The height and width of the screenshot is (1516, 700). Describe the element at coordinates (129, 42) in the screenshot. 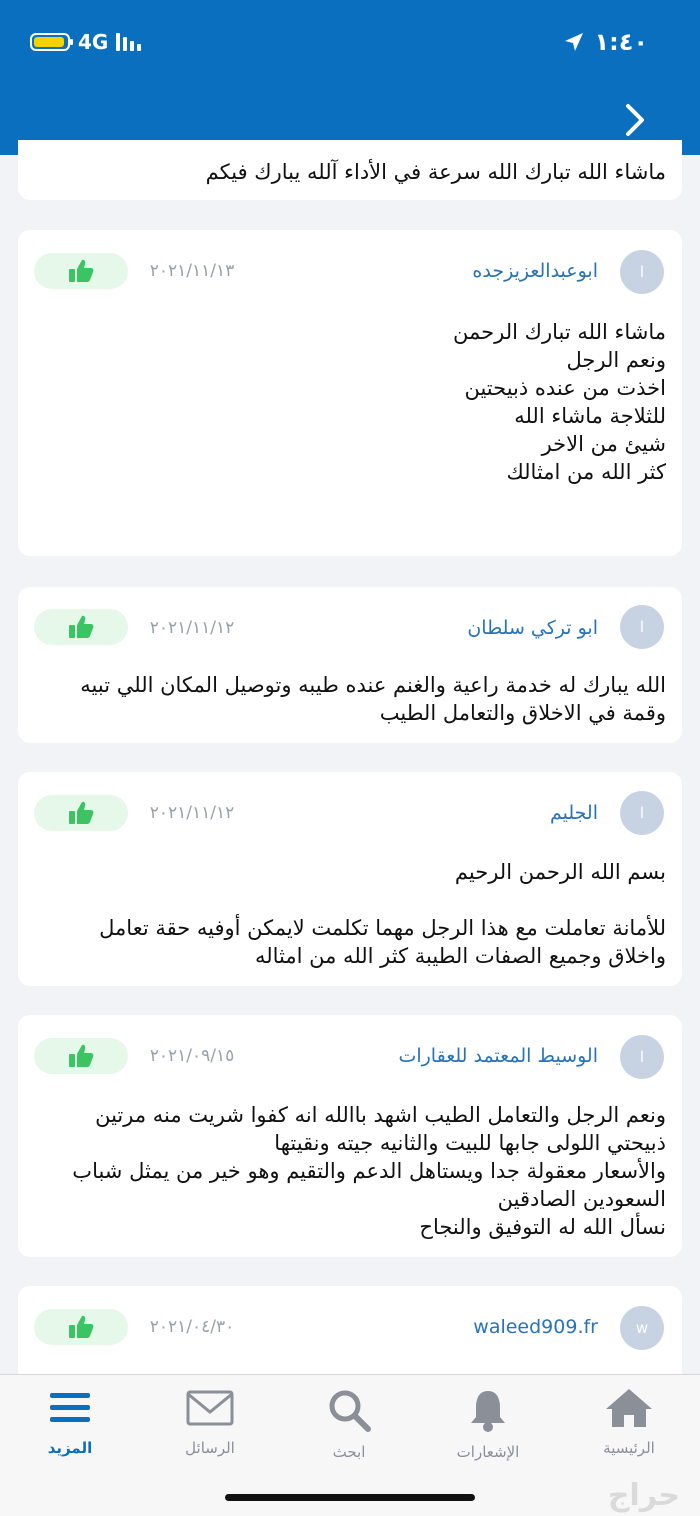

I see `signal-icon` at that location.